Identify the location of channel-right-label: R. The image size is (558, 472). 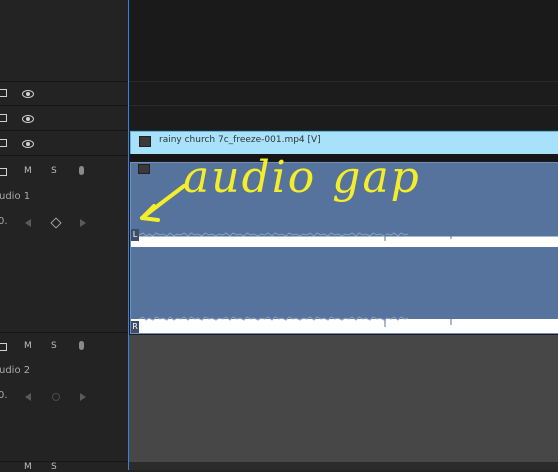
(135, 327).